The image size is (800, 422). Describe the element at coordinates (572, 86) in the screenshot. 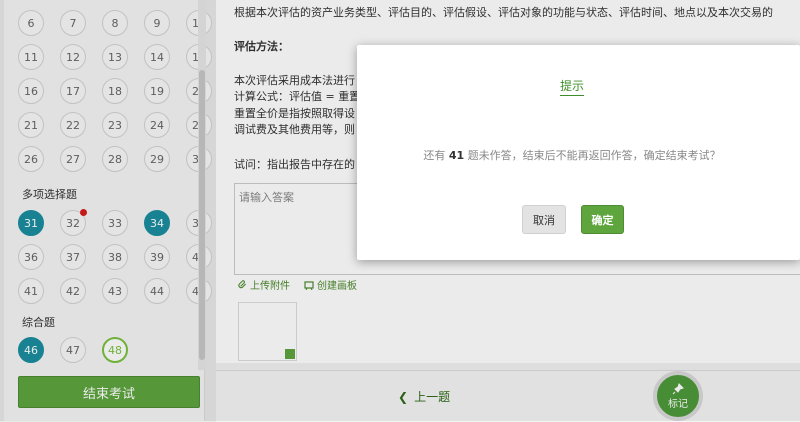

I see `dialog-title: 提示` at that location.